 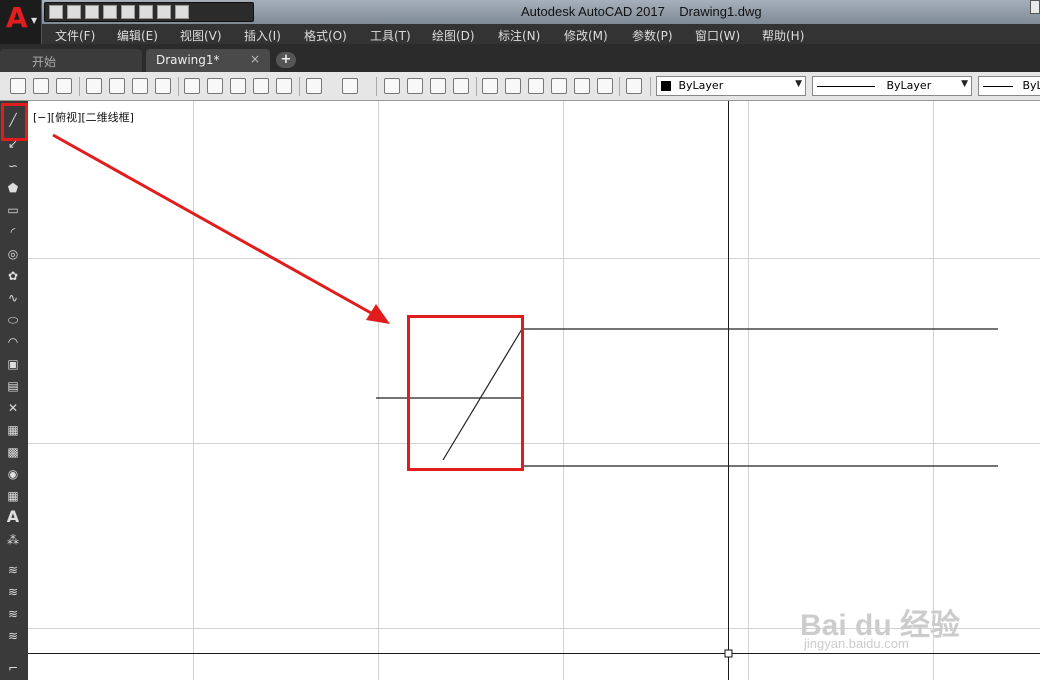 What do you see at coordinates (666, 86) in the screenshot?
I see `color-swatch` at bounding box center [666, 86].